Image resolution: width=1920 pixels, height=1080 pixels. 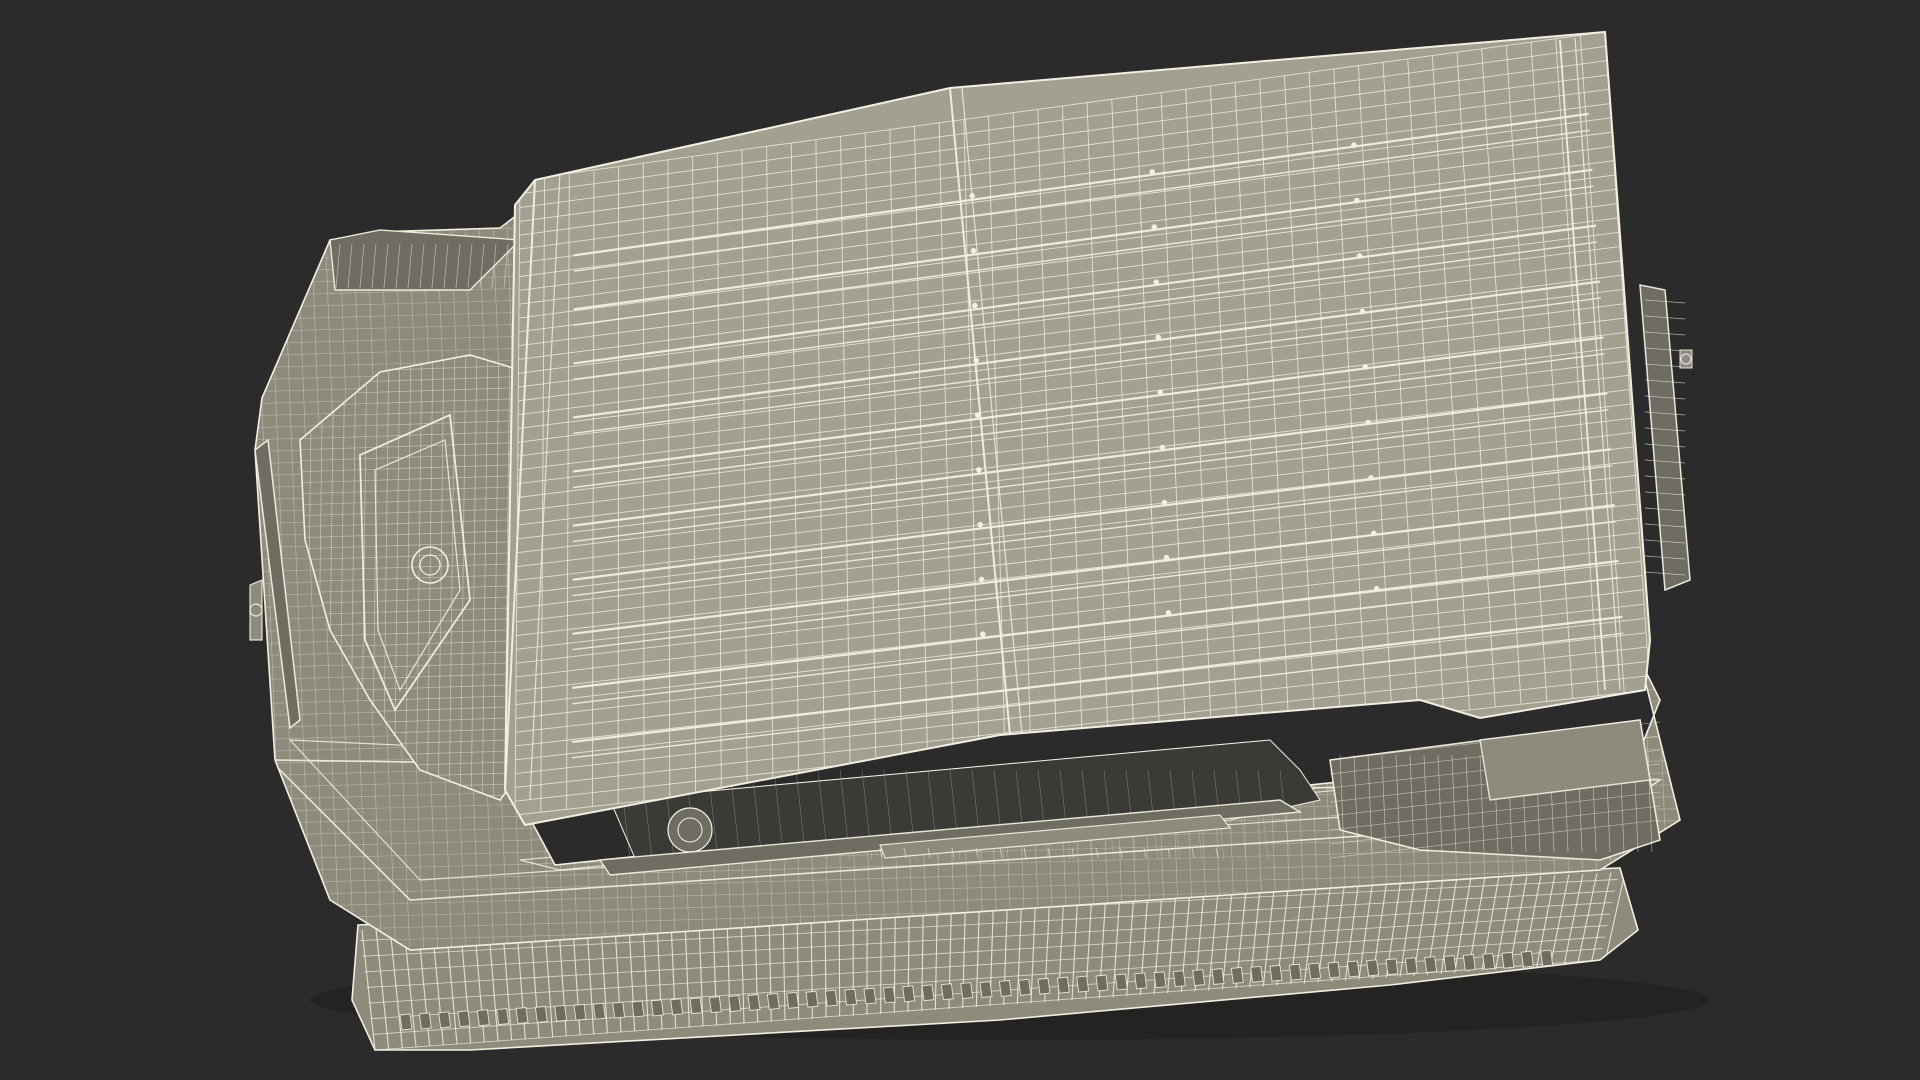 I want to click on right-side-hardware, so click(x=1666, y=438).